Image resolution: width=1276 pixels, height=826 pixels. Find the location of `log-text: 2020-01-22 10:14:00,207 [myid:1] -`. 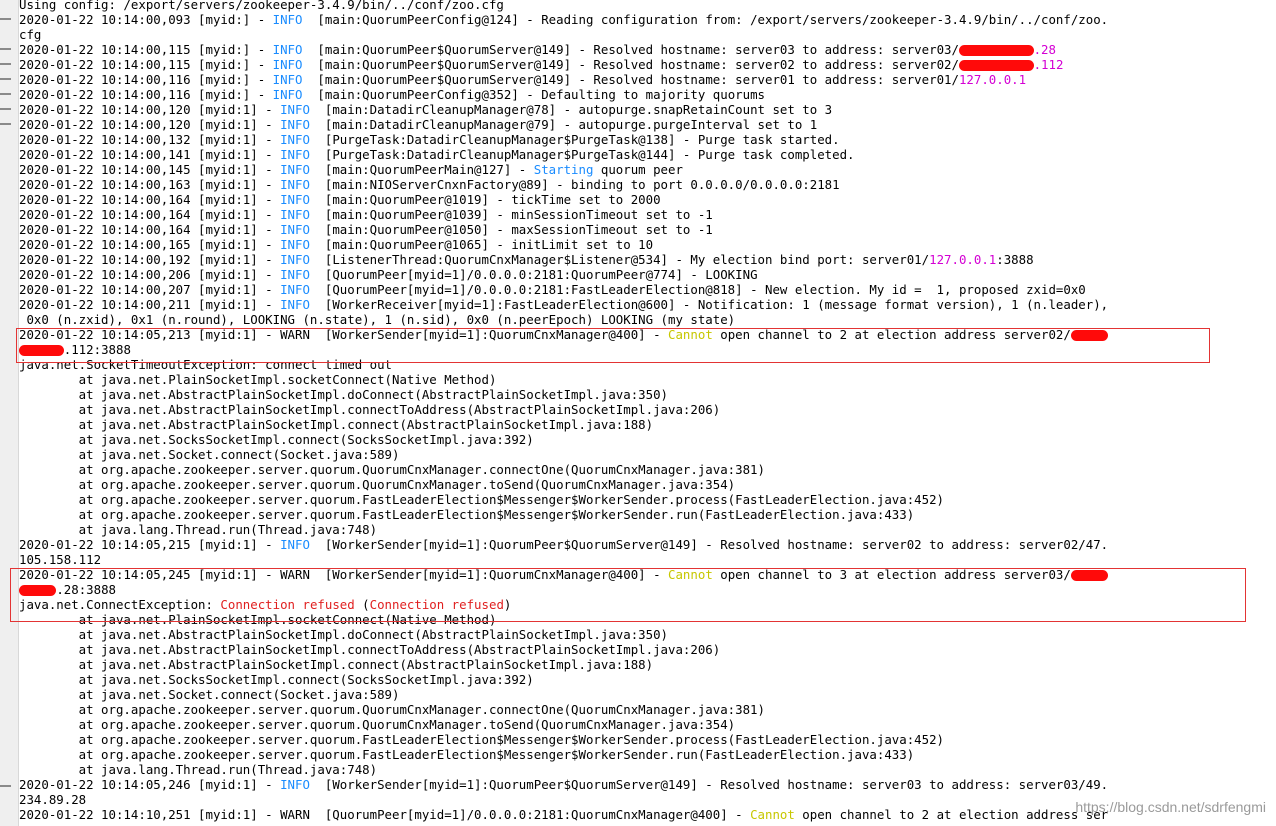

log-text: 2020-01-22 10:14:00,207 [myid:1] - is located at coordinates (150, 289).